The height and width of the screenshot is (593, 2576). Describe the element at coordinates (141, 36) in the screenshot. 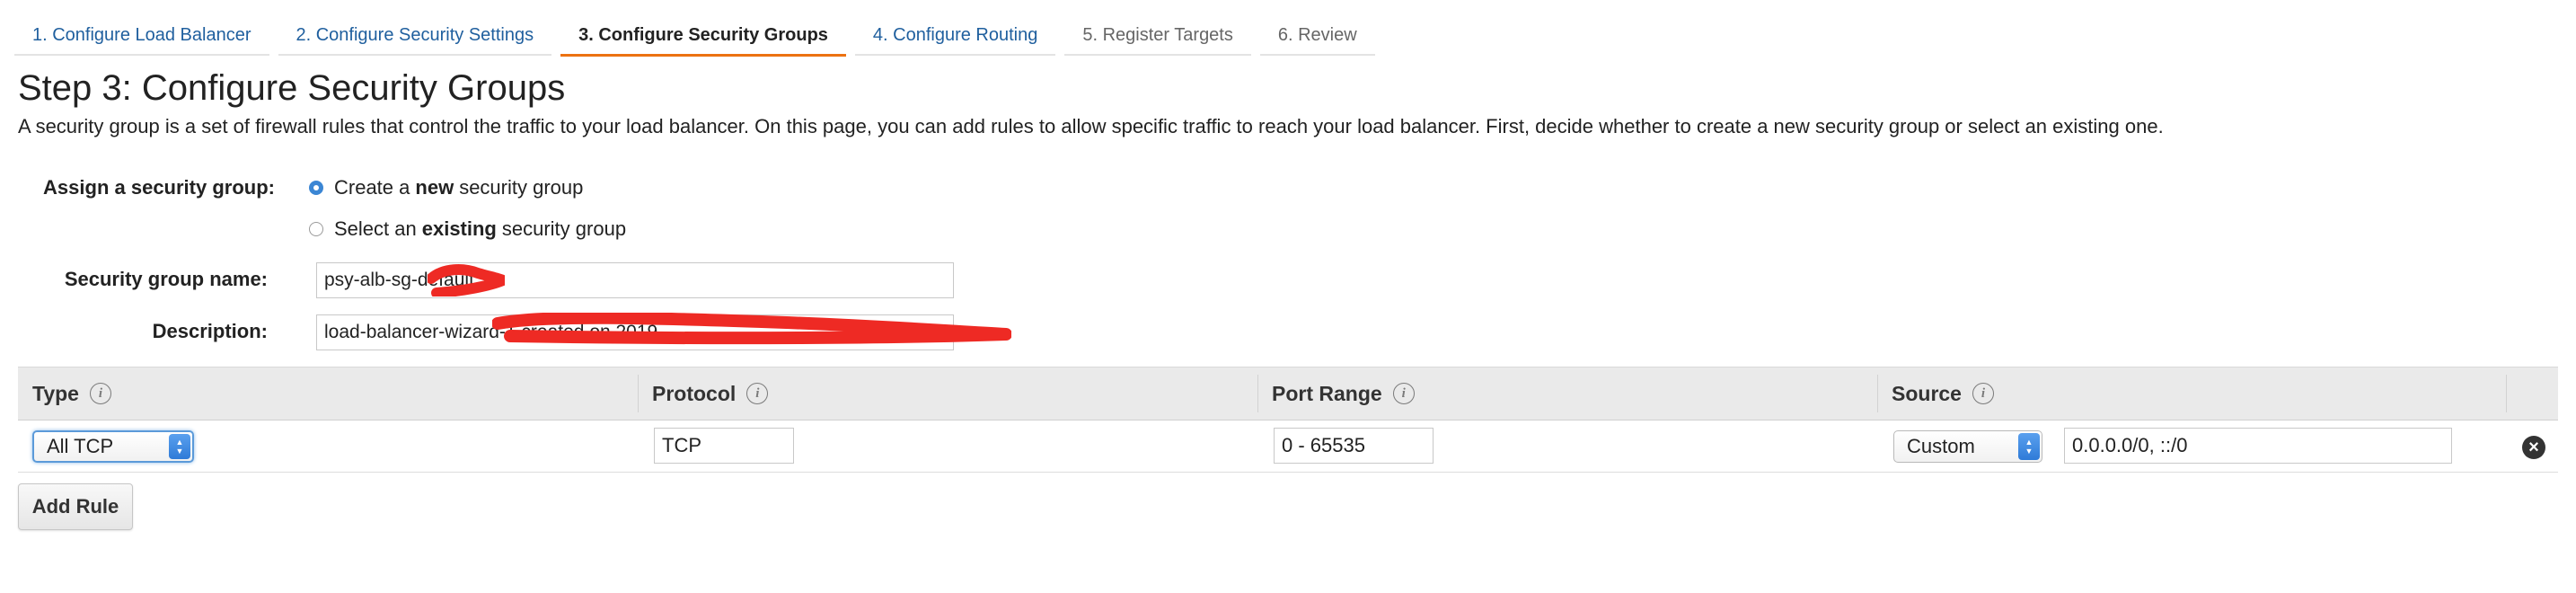

I see `tab-configure-load-balancer: 1. Configure Load Balancer` at that location.